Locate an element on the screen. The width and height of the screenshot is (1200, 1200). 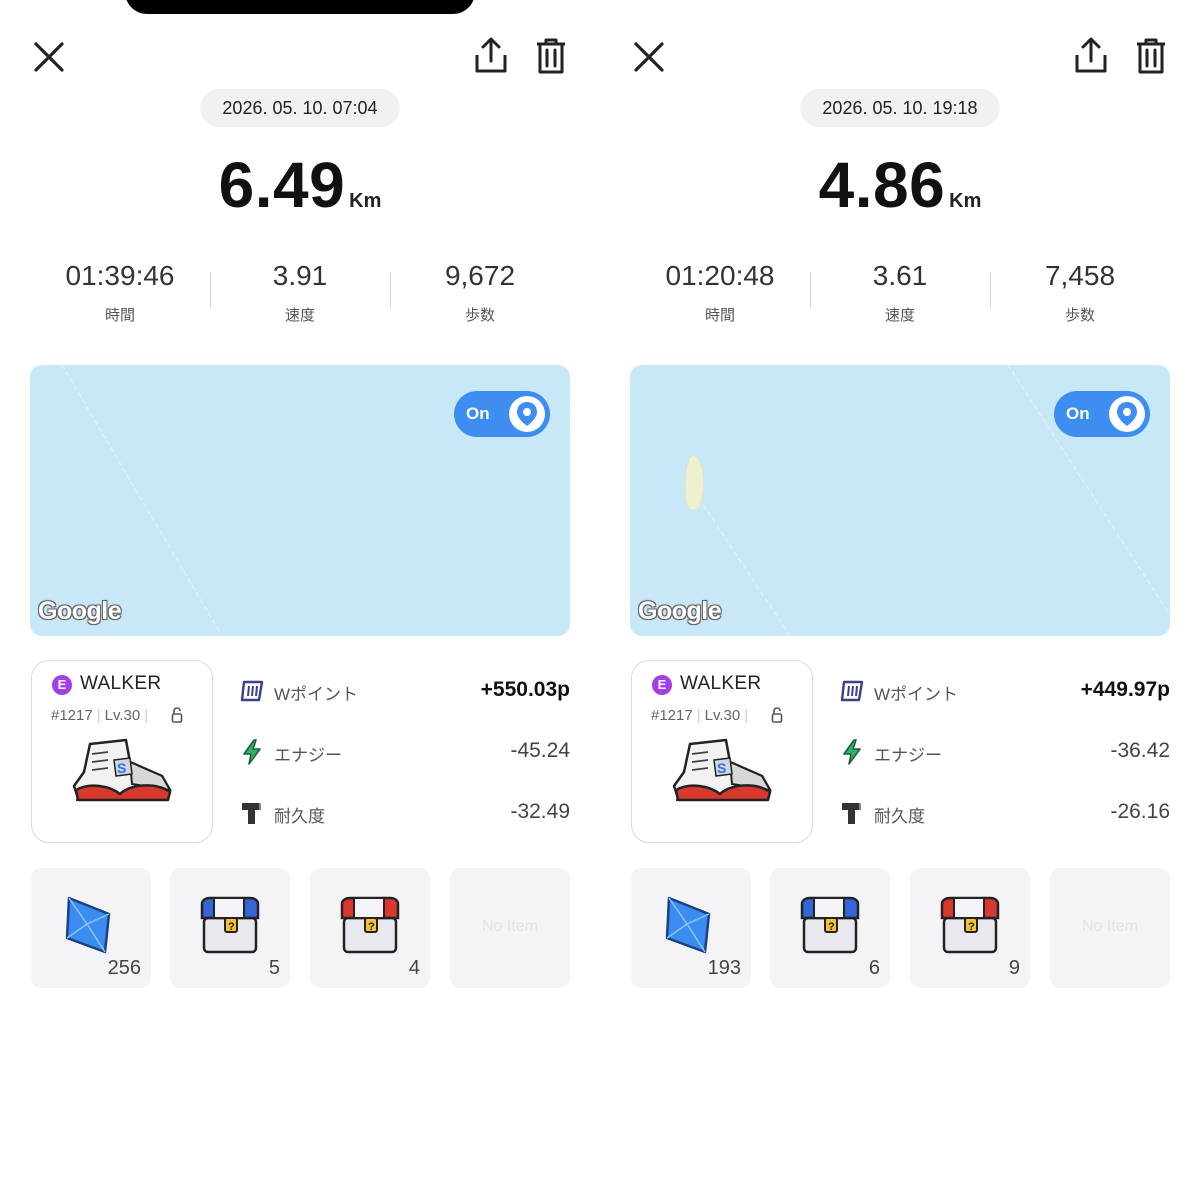
stat-label: 速度 is located at coordinates (299, 315).